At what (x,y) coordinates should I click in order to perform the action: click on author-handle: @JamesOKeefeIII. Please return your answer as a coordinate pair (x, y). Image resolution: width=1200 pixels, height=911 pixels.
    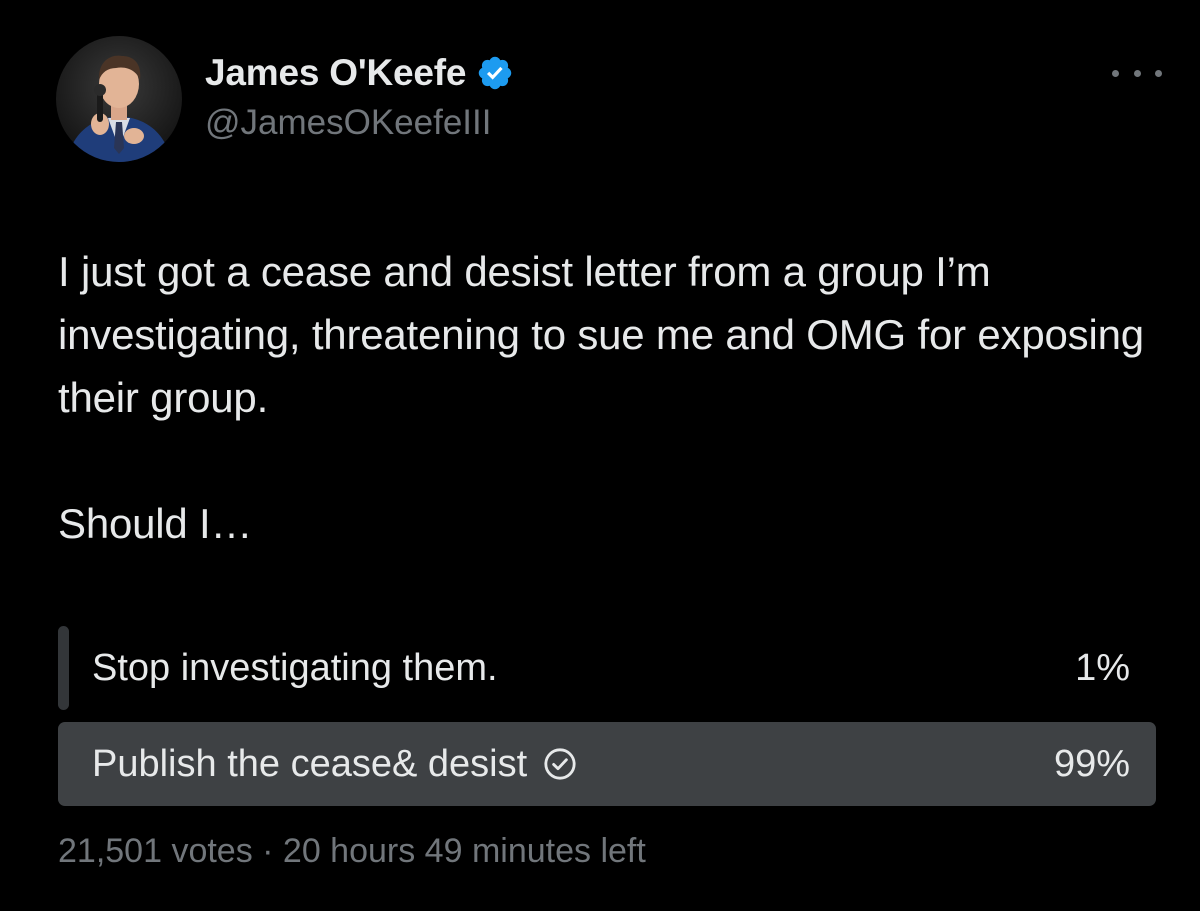
    Looking at the image, I should click on (348, 123).